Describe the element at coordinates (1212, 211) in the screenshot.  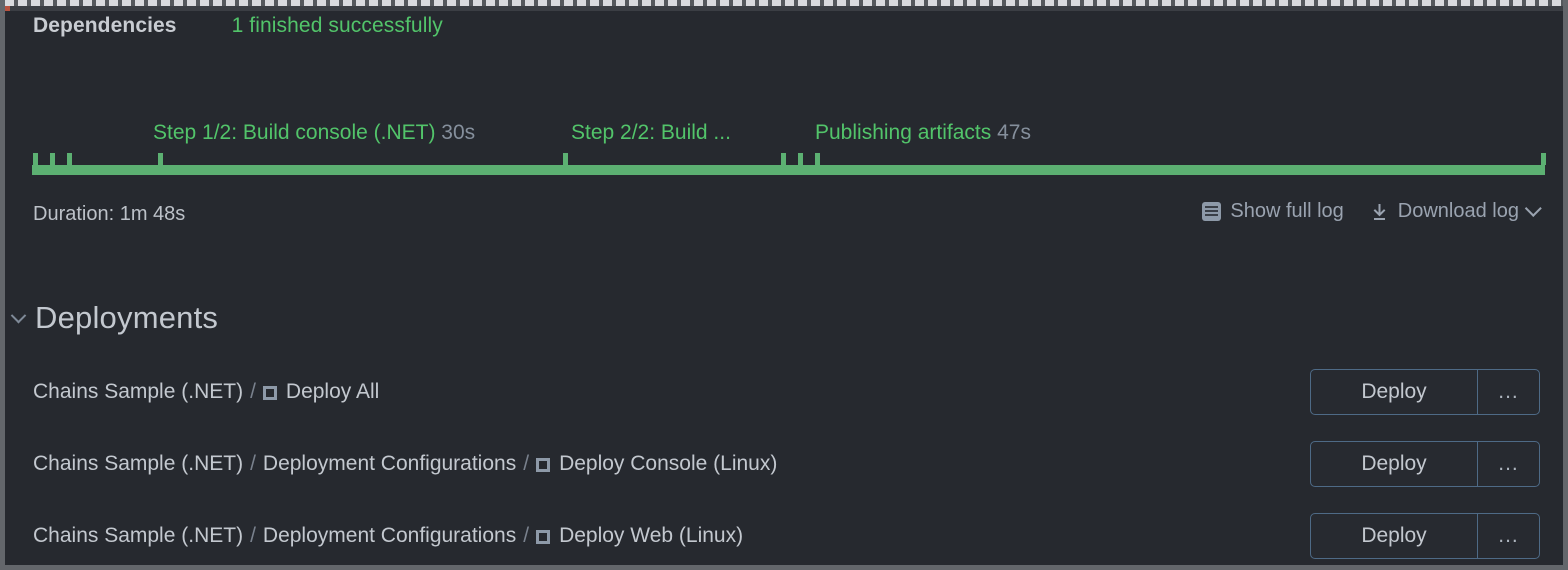
I see `list-log-icon` at that location.